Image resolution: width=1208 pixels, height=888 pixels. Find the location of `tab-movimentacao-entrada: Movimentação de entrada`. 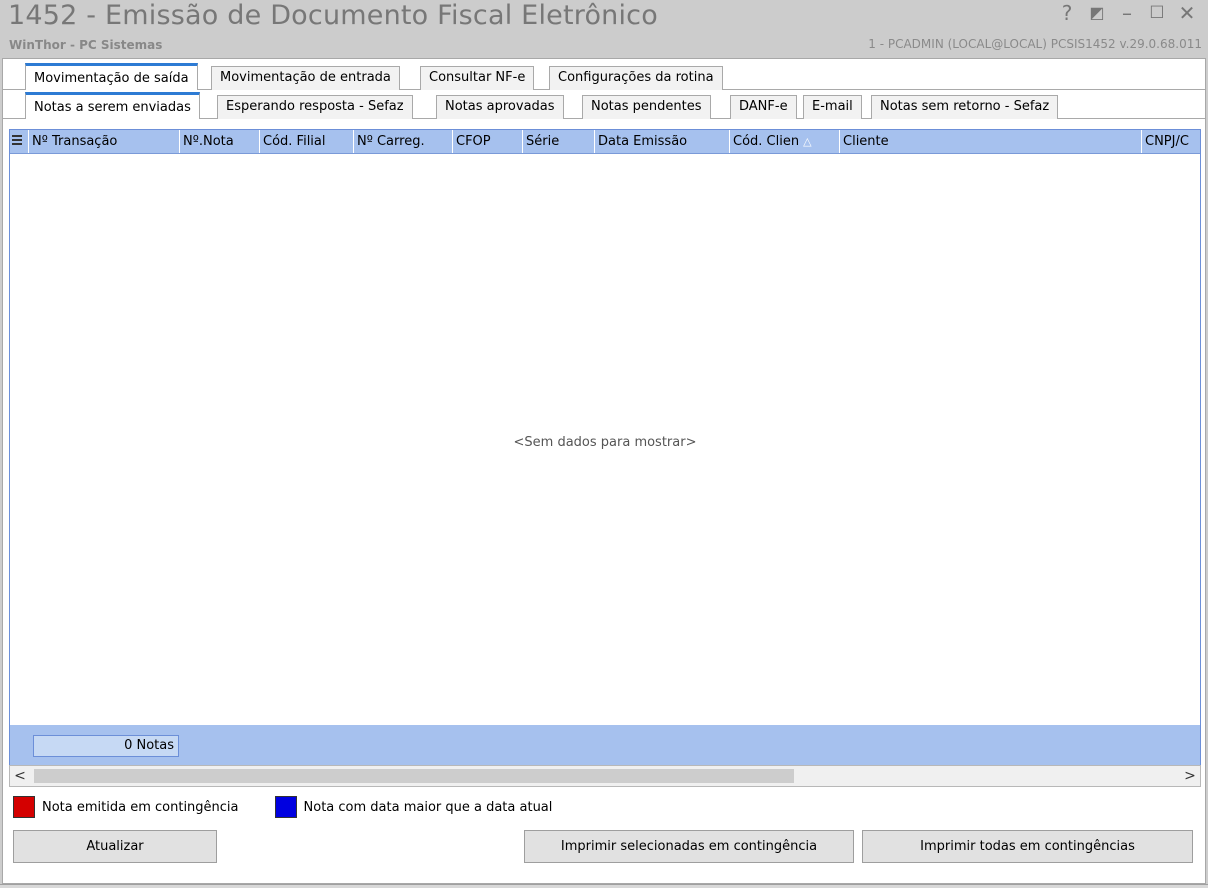

tab-movimentacao-entrada: Movimentação de entrada is located at coordinates (305, 78).